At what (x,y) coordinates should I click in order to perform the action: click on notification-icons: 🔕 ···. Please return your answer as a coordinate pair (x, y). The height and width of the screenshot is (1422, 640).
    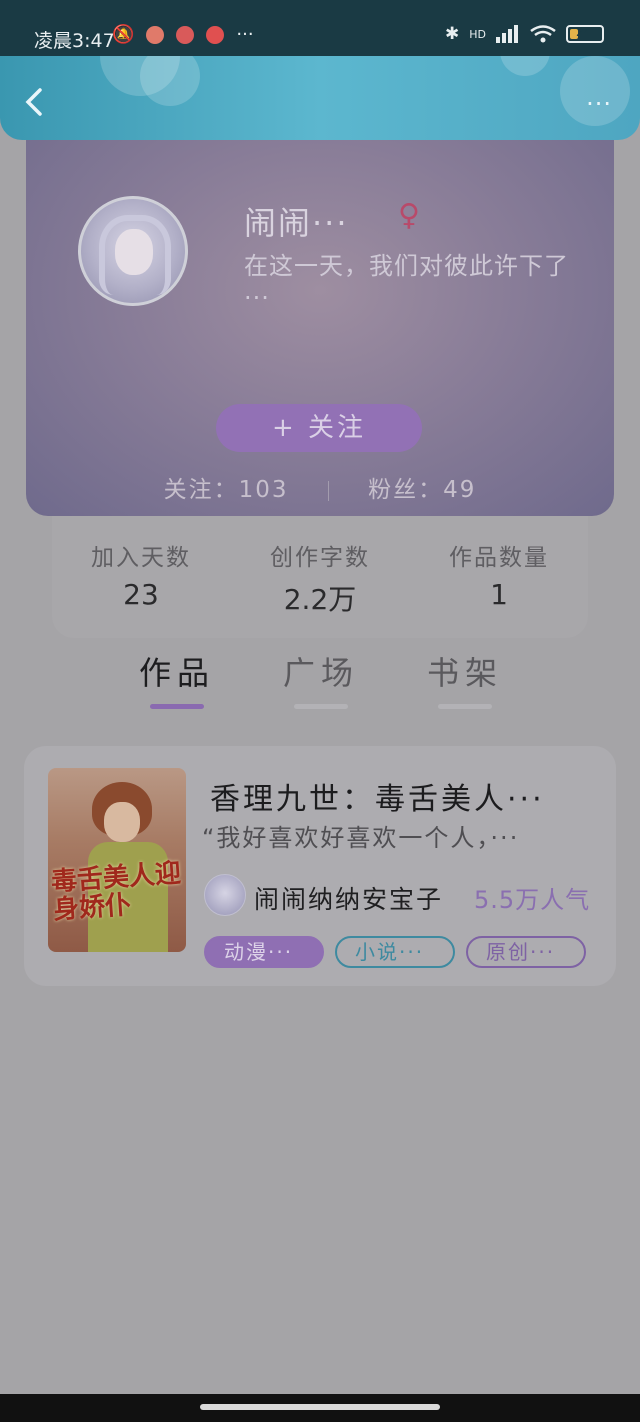
    Looking at the image, I should click on (183, 34).